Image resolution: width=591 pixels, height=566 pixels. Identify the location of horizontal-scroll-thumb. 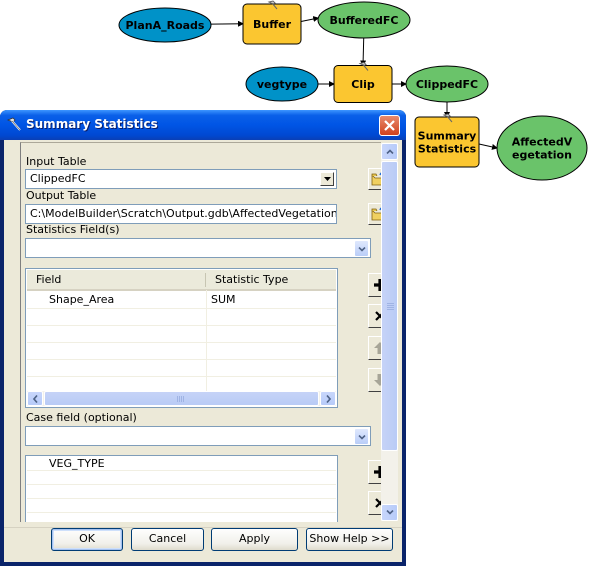
(181, 398).